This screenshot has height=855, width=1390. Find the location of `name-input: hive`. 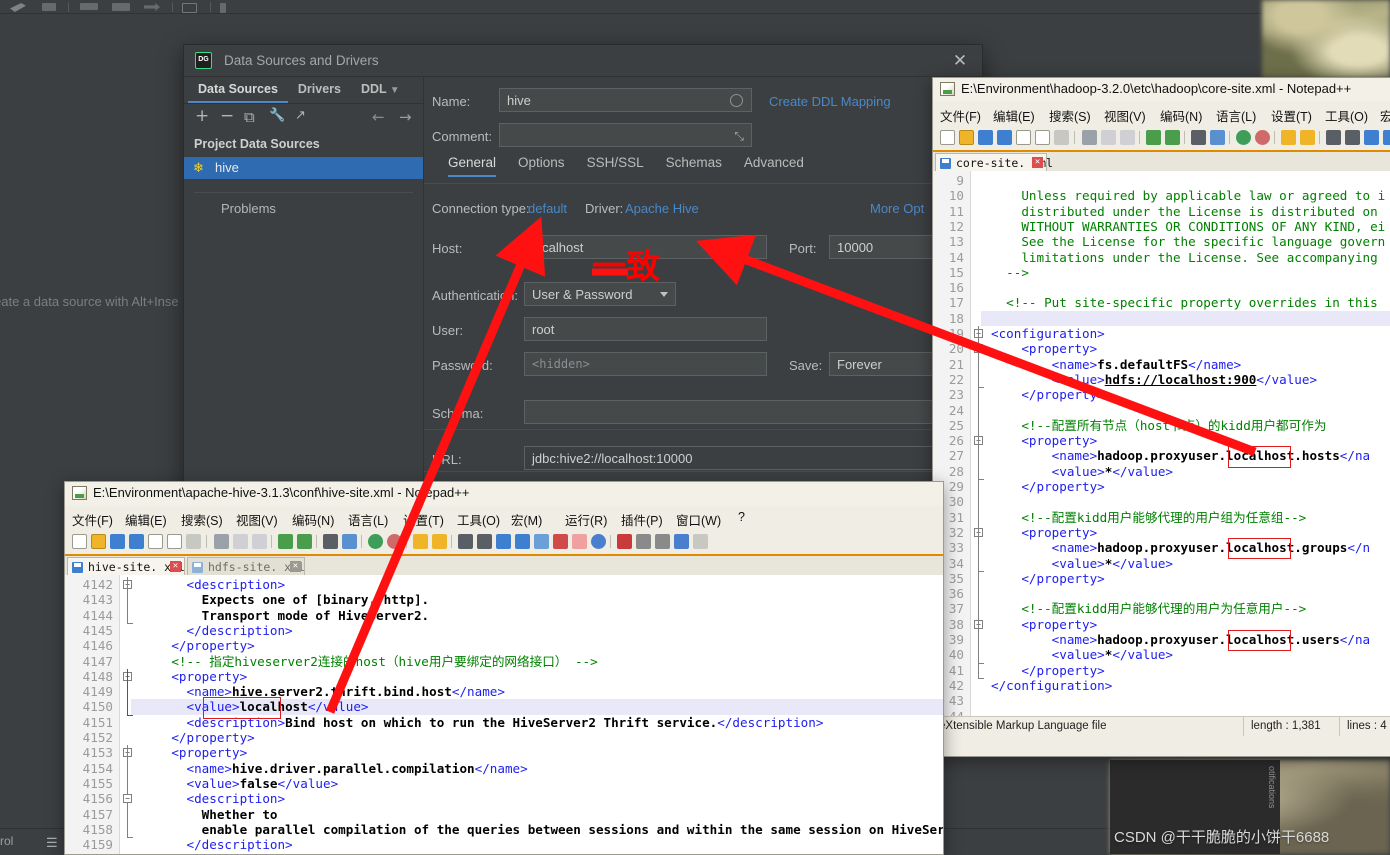

name-input: hive is located at coordinates (625, 100).